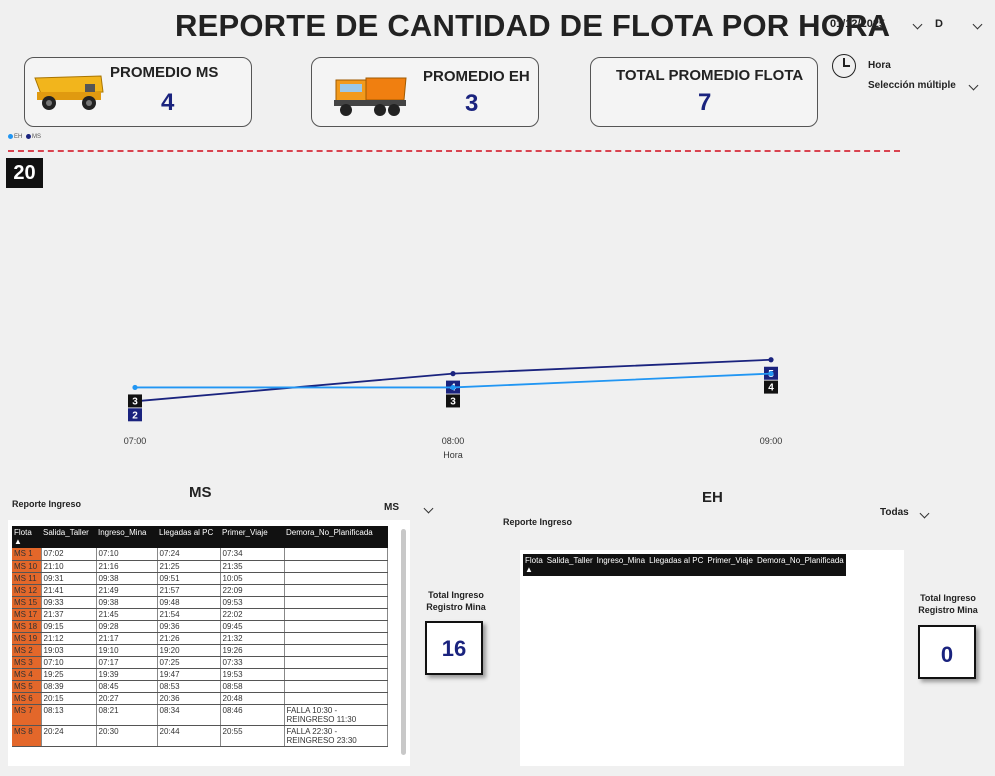  I want to click on scrollbar, so click(403, 642).